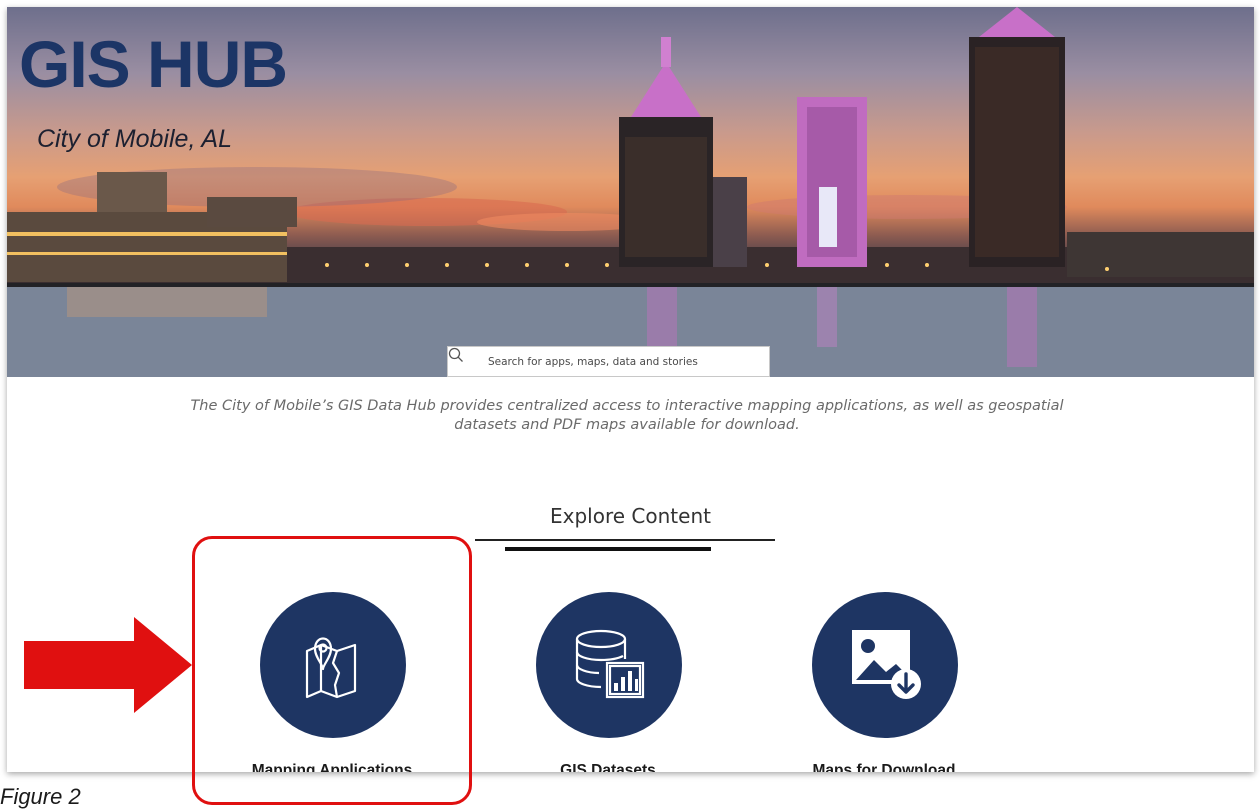 The height and width of the screenshot is (809, 1260). I want to click on tile-maps-for-download: Maps for Download, so click(884, 682).